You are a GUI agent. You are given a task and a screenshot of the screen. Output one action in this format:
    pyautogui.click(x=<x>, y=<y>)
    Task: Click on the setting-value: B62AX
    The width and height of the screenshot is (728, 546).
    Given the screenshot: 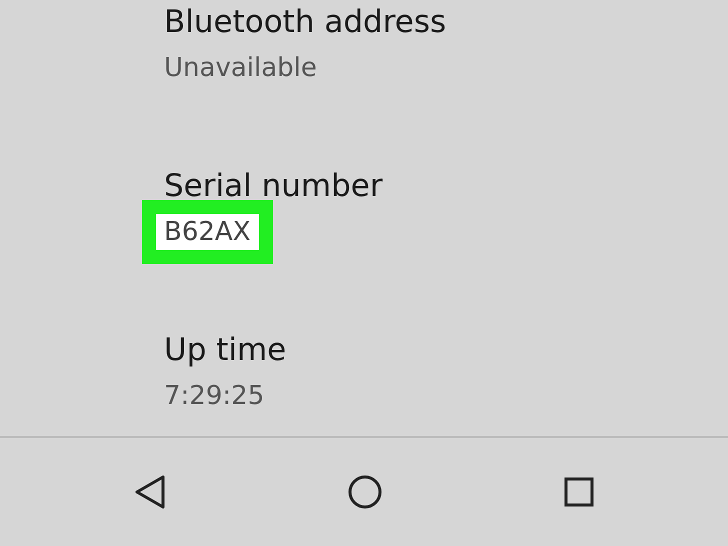 What is the action you would take?
    pyautogui.click(x=207, y=232)
    